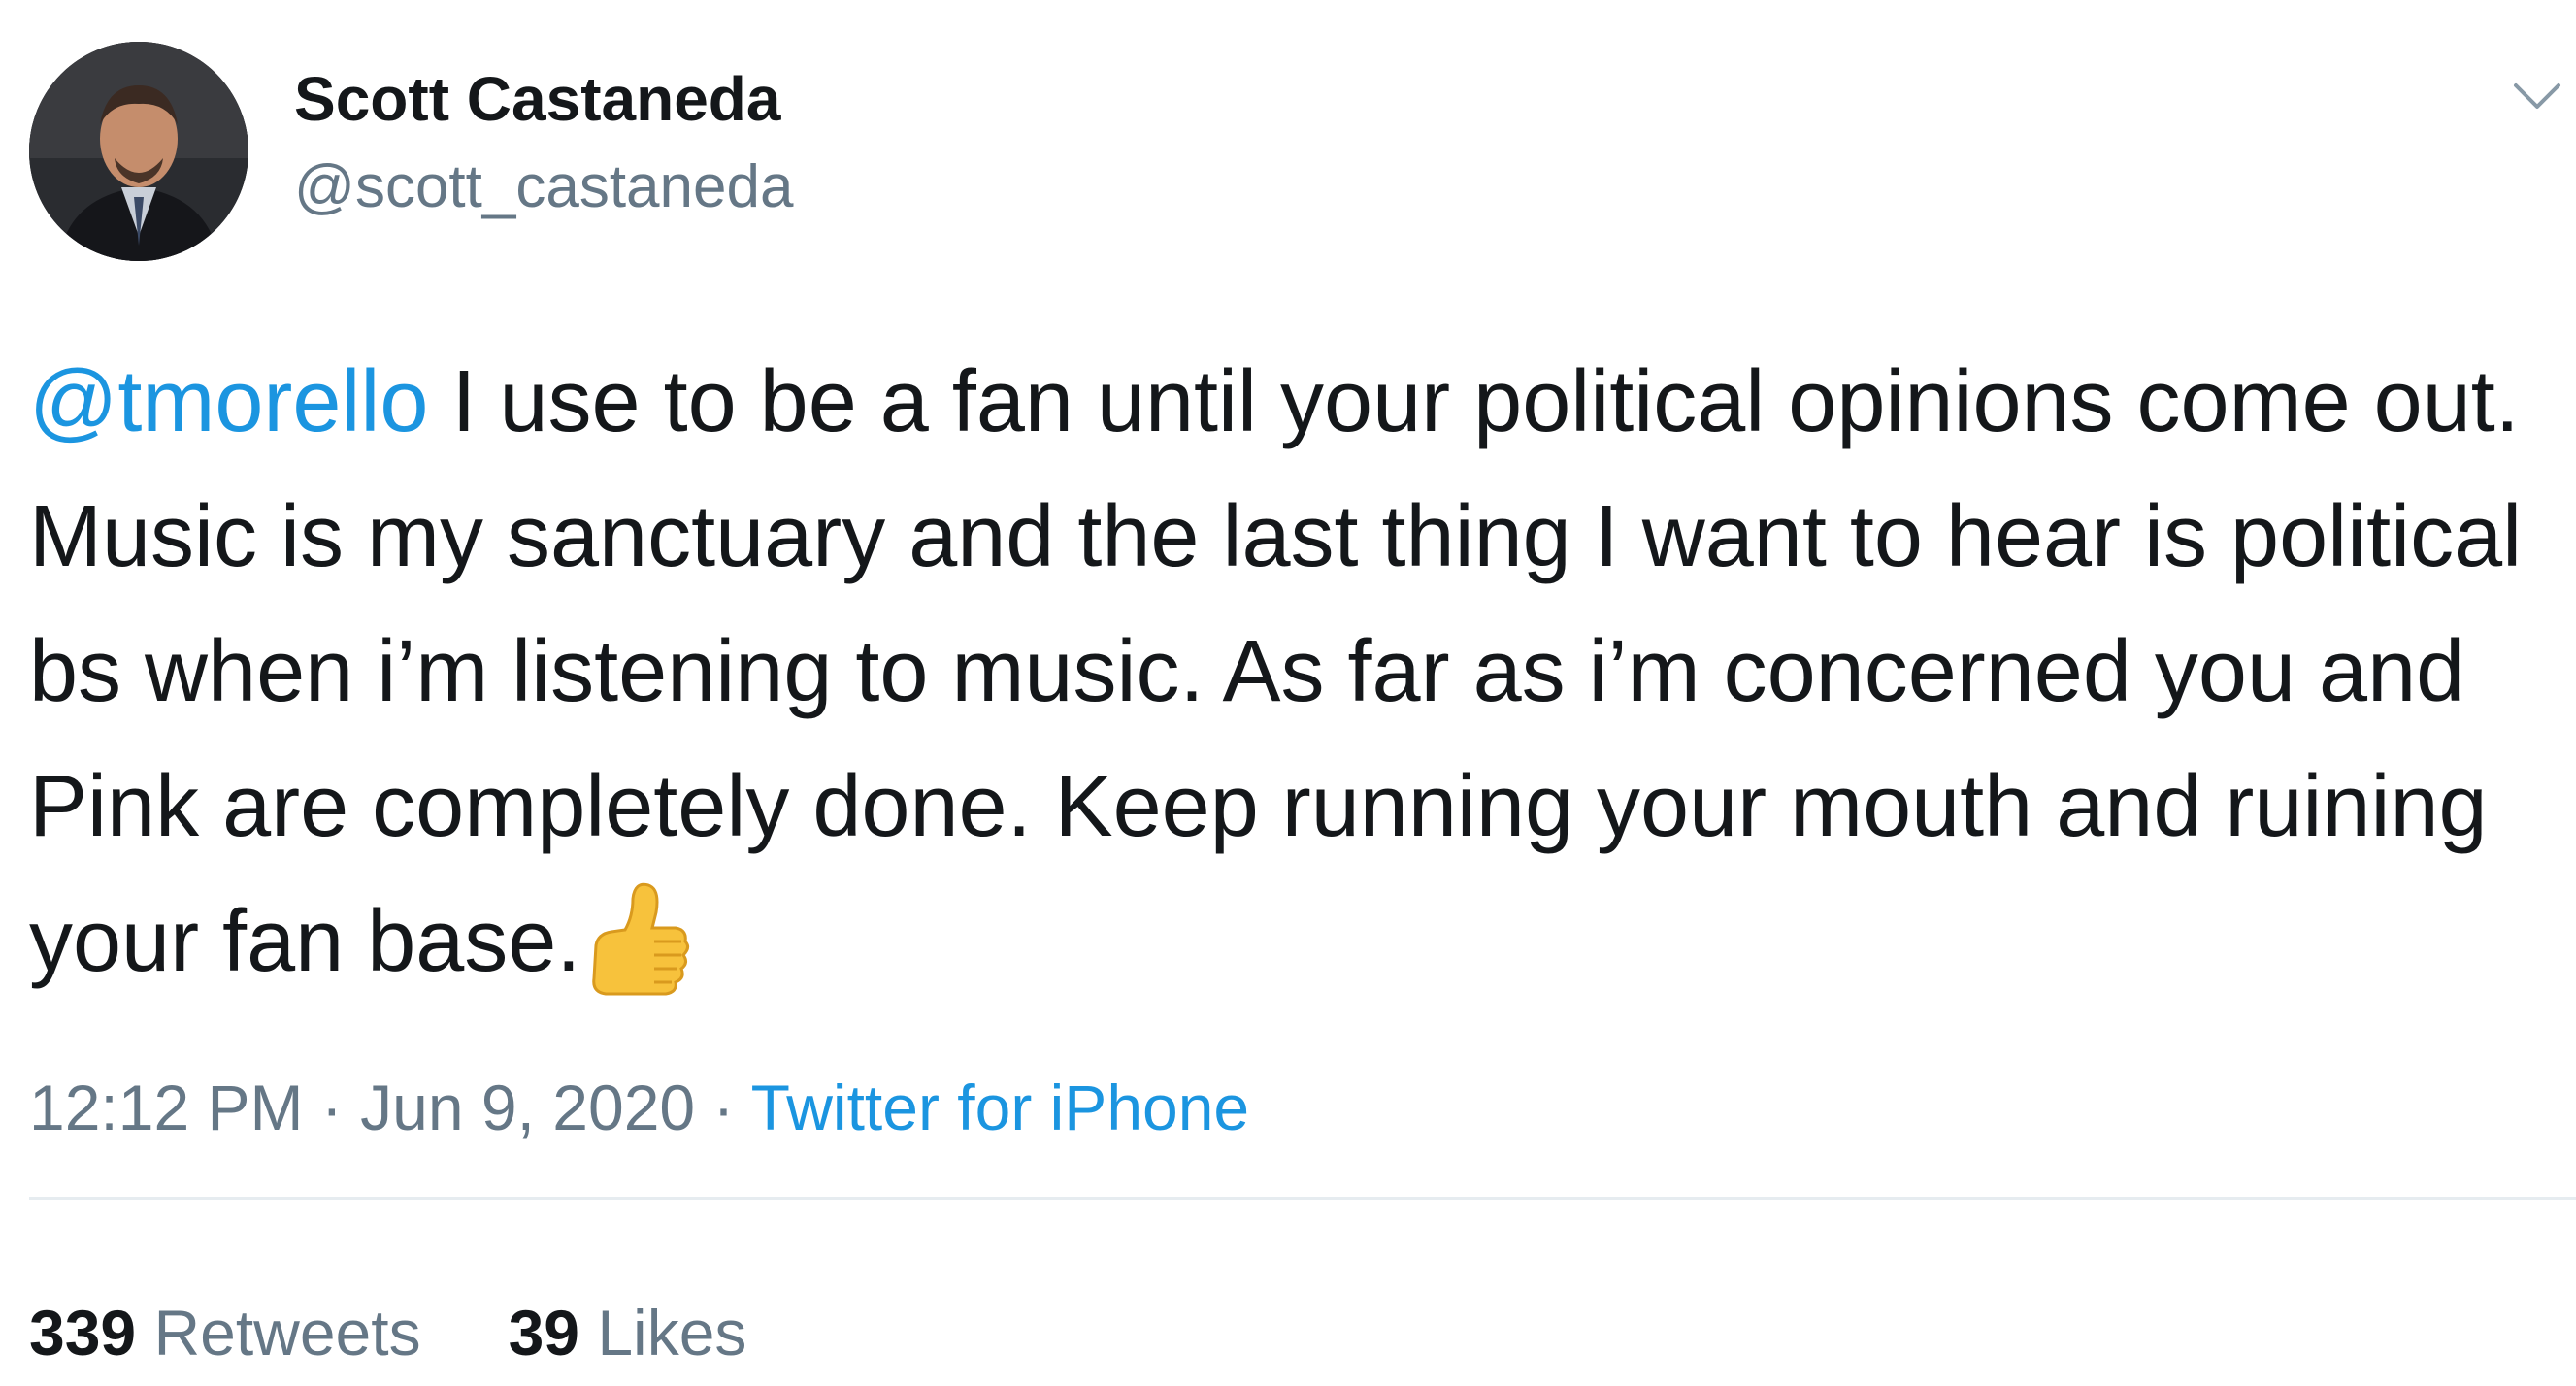 This screenshot has width=2576, height=1386. I want to click on avatar-photo, so click(138, 151).